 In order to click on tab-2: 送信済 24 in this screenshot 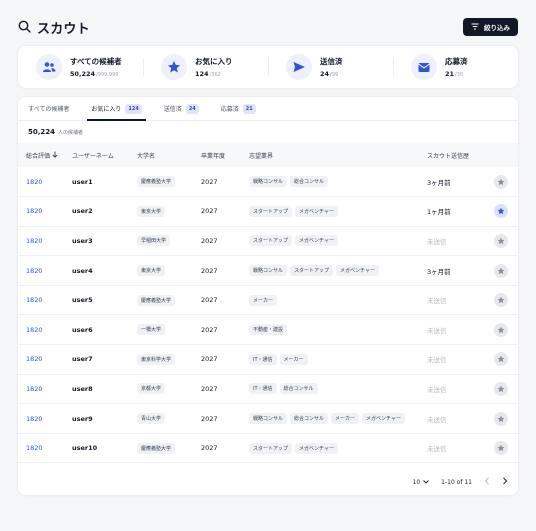, I will do `click(186, 108)`.